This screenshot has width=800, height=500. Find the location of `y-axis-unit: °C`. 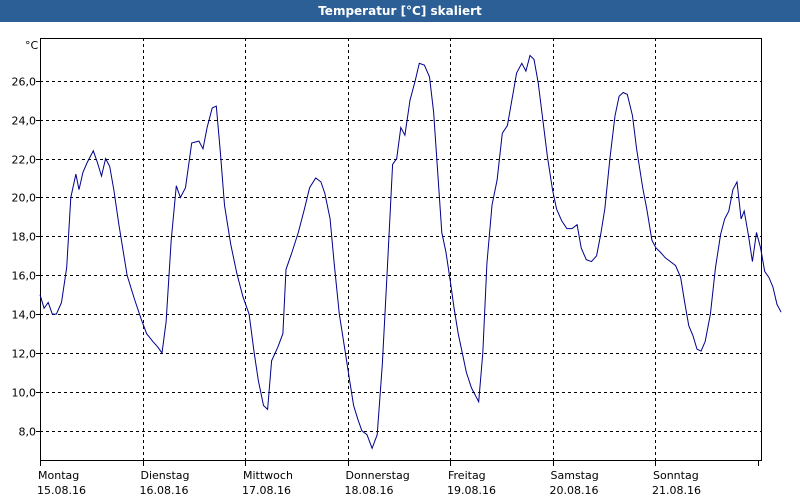

y-axis-unit: °C is located at coordinates (32, 45).